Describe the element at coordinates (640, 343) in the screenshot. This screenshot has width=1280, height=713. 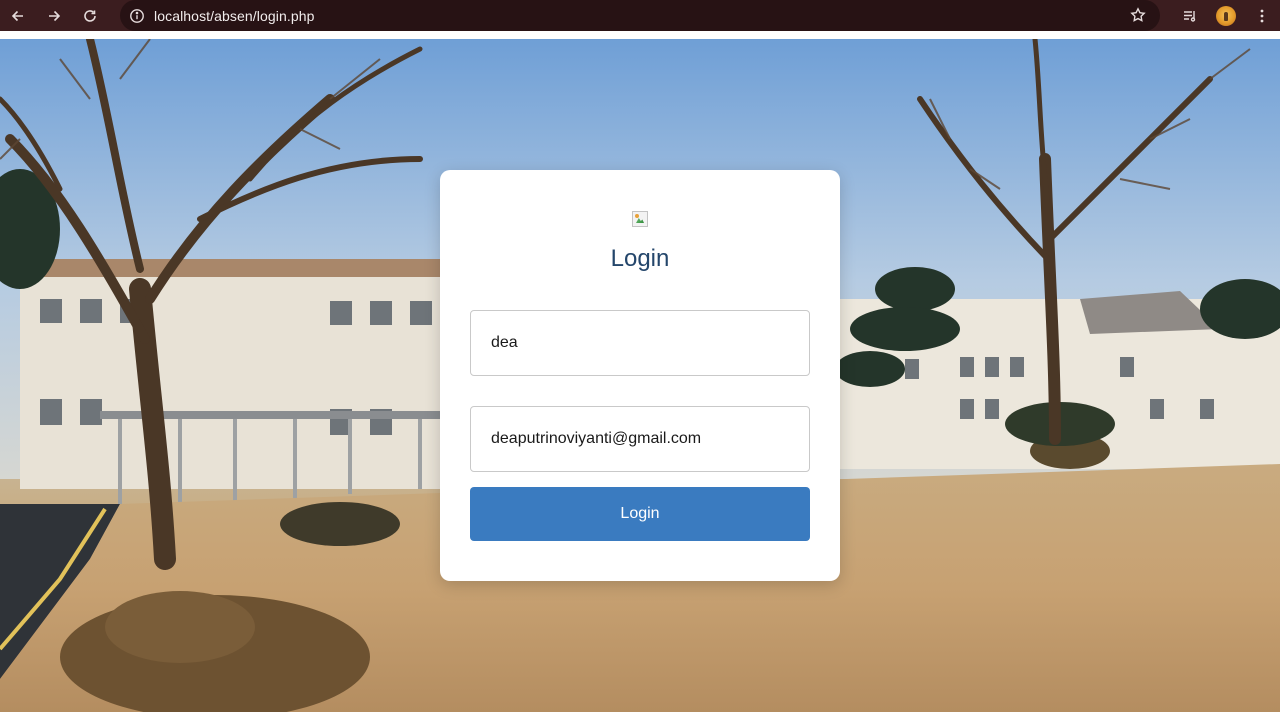
I see `username-input` at that location.